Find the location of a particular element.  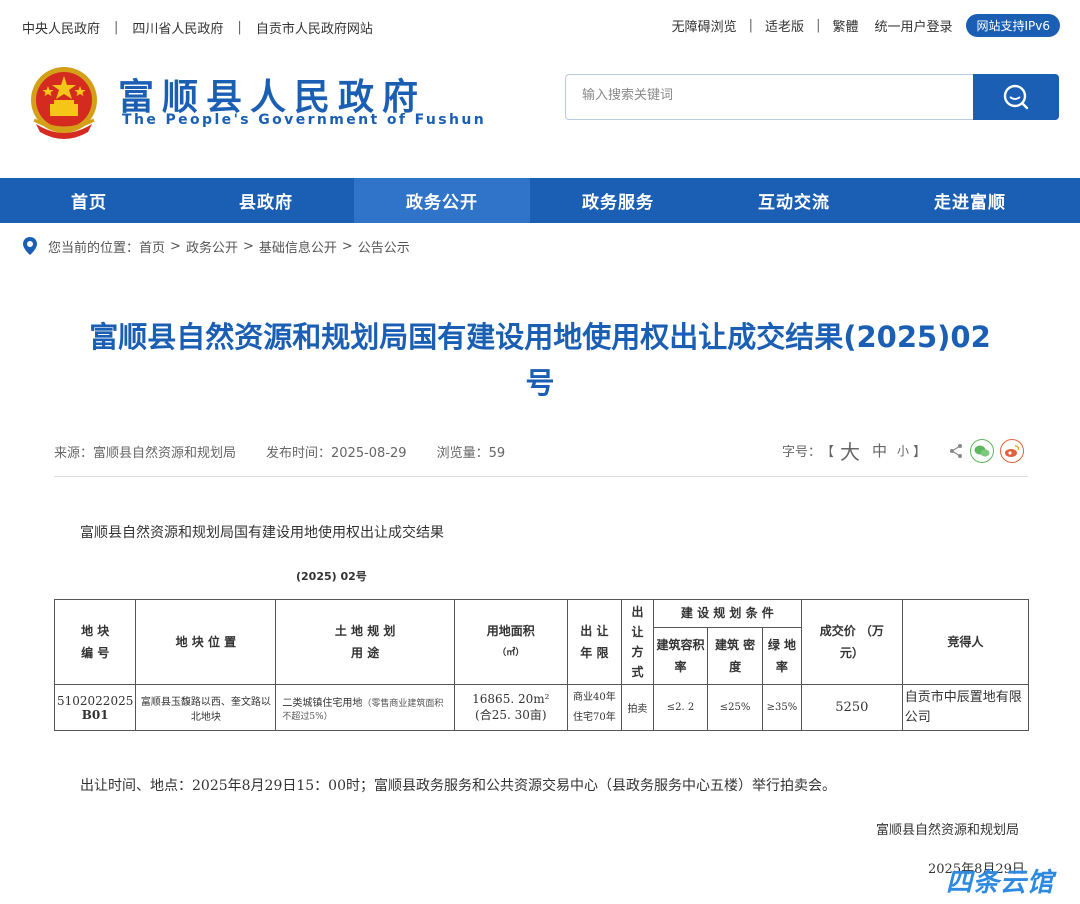

breadcrumb-notices: 公告公示 is located at coordinates (384, 246).